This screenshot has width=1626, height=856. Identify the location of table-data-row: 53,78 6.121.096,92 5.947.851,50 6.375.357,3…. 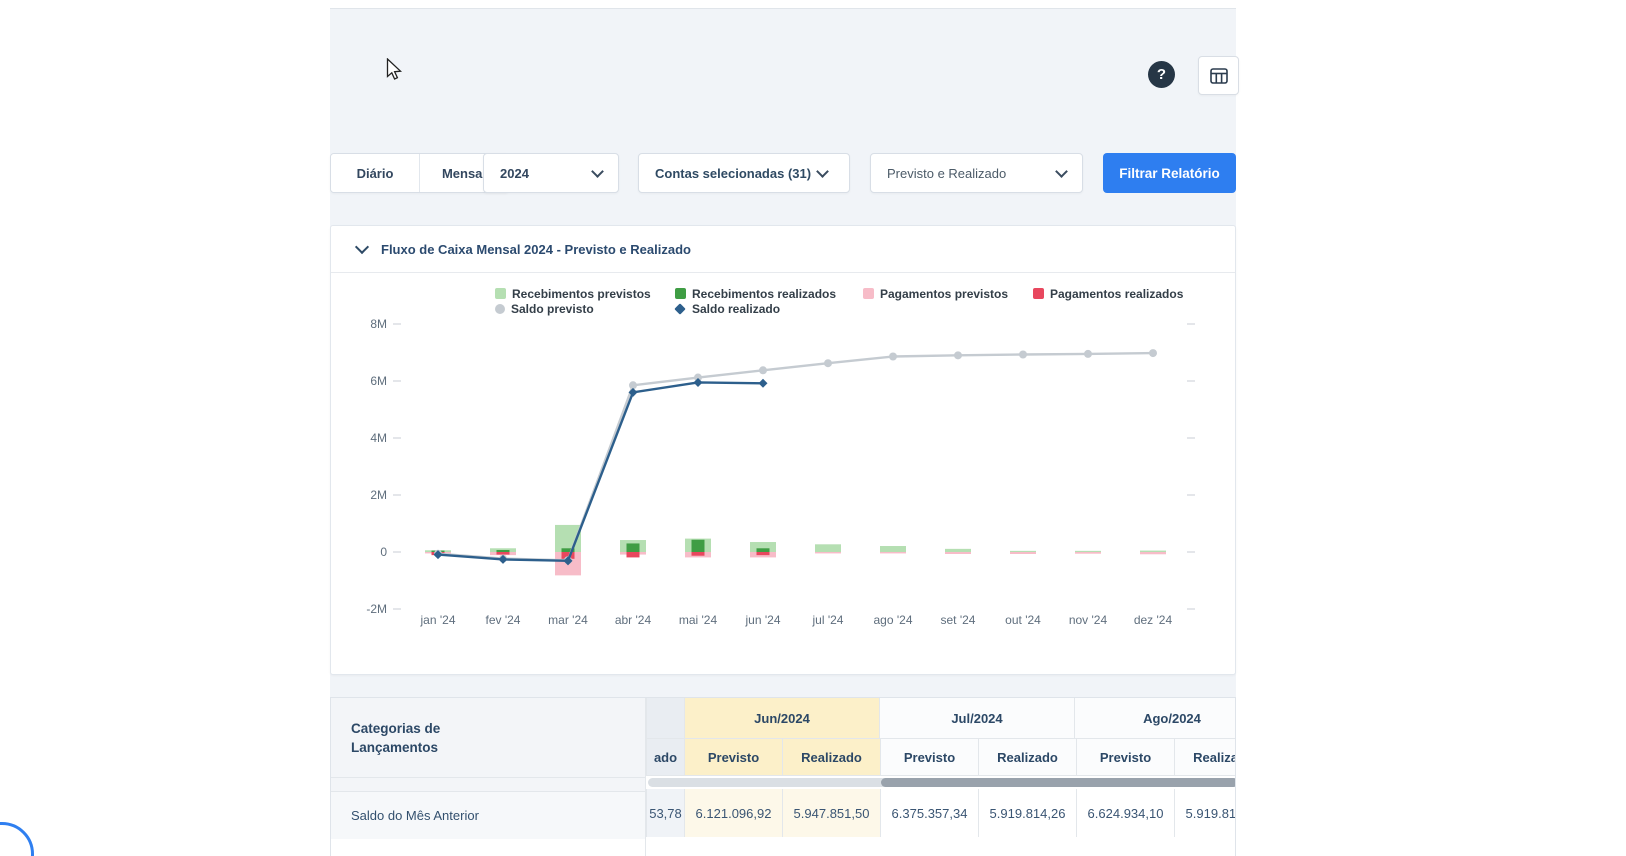
(940, 813).